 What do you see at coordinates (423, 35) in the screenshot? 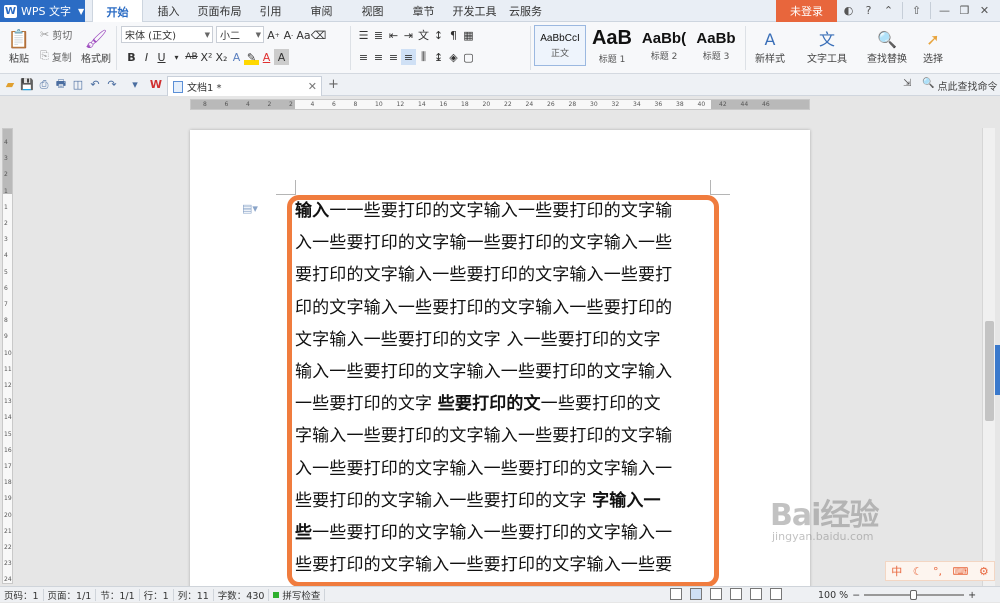
I see `chinese-layout-icon: 文` at bounding box center [423, 35].